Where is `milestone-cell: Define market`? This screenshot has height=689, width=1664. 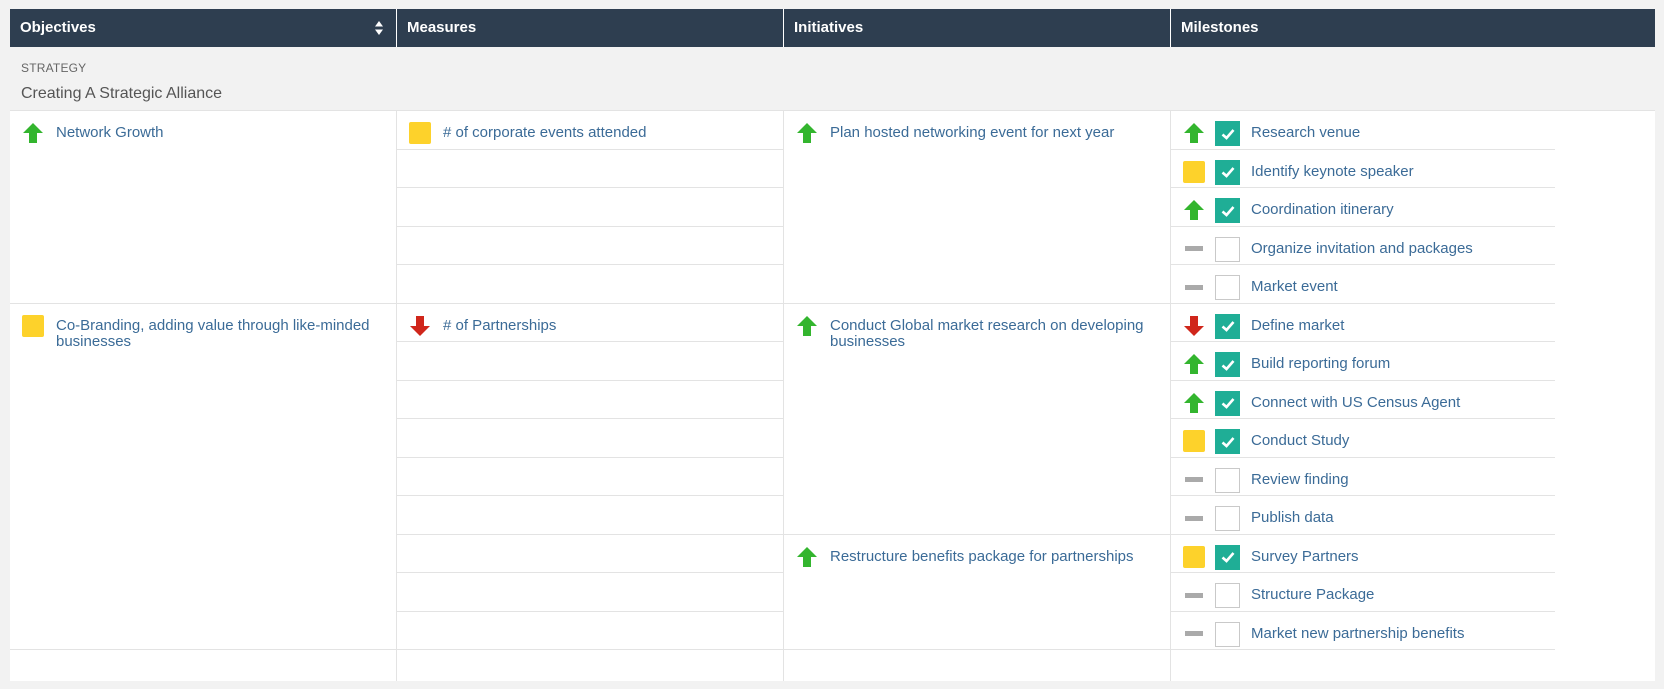
milestone-cell: Define market is located at coordinates (1363, 323).